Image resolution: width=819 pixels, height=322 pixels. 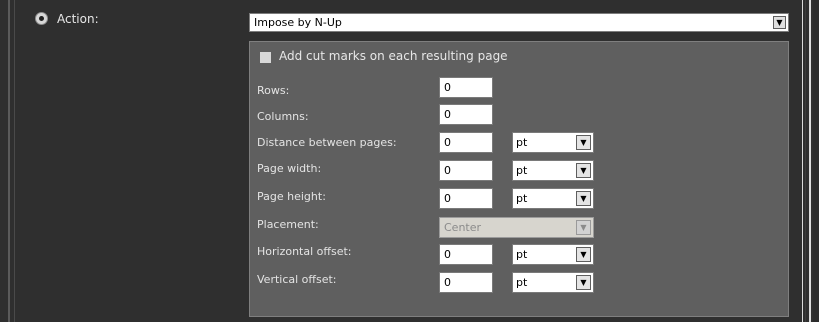 I want to click on distance-unit-value: pt, so click(x=522, y=142).